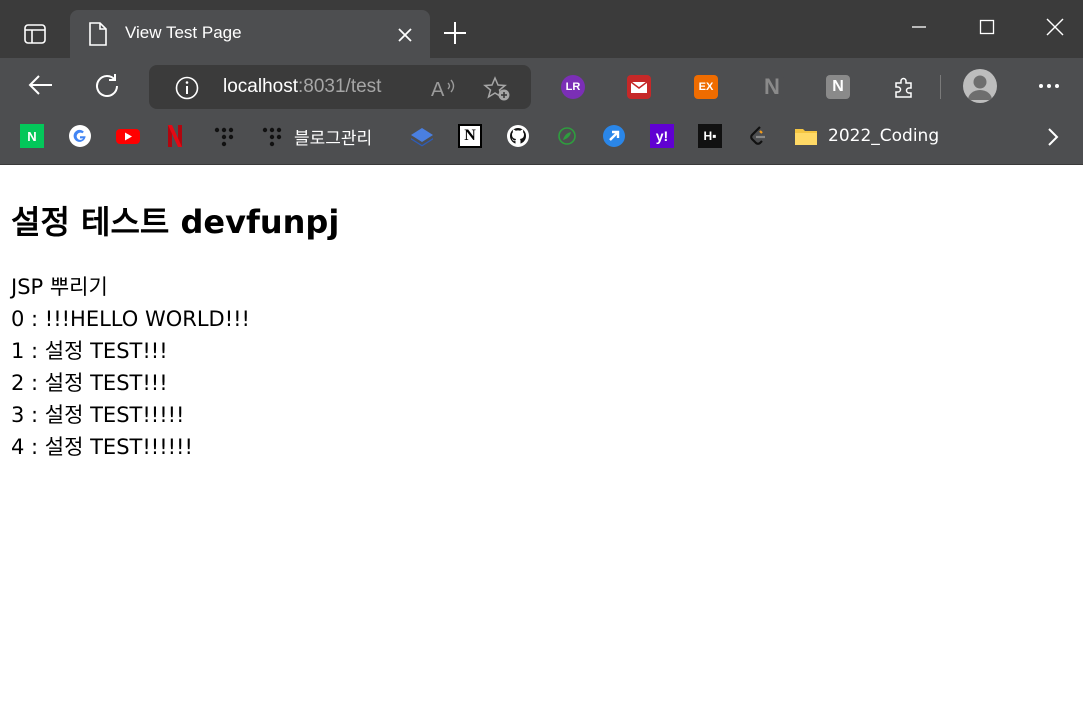 Image resolution: width=1083 pixels, height=714 pixels. I want to click on leaf-icon, so click(567, 136).